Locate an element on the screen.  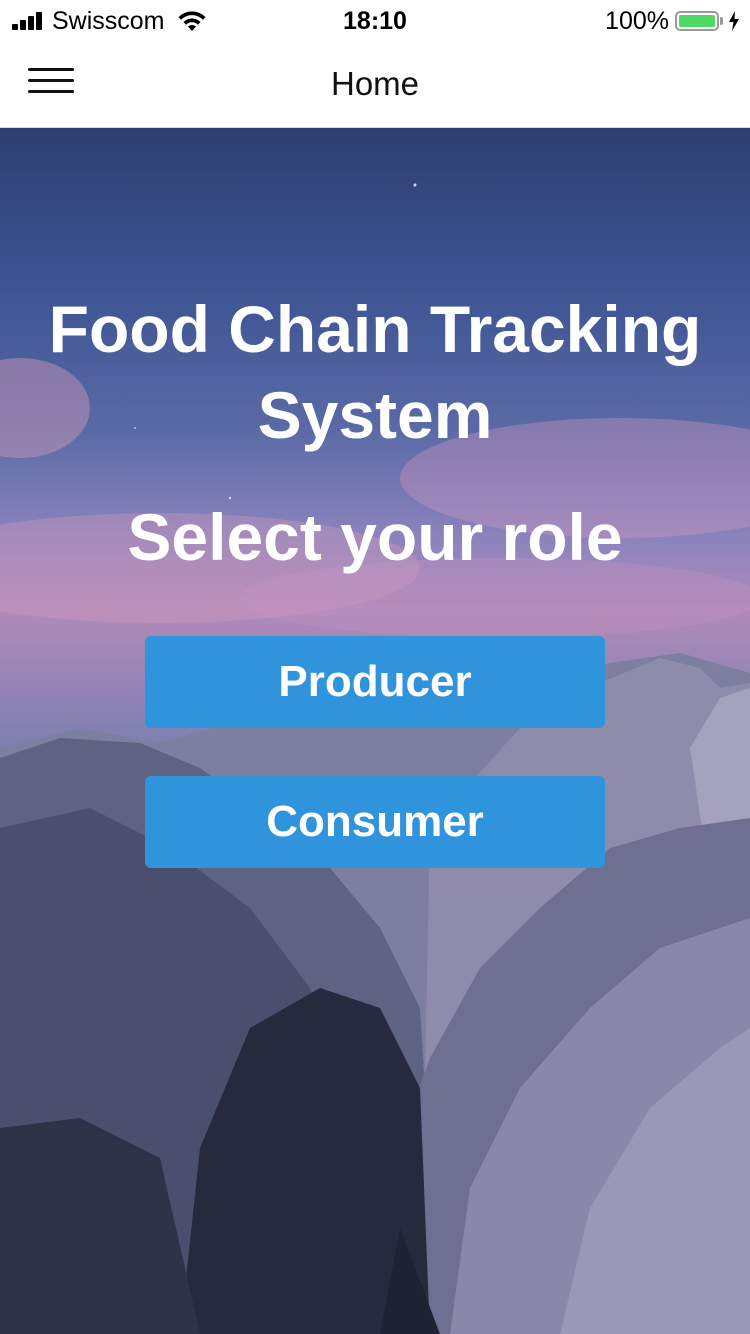
status-bar: Swisscom 18:10 100% is located at coordinates (375, 20).